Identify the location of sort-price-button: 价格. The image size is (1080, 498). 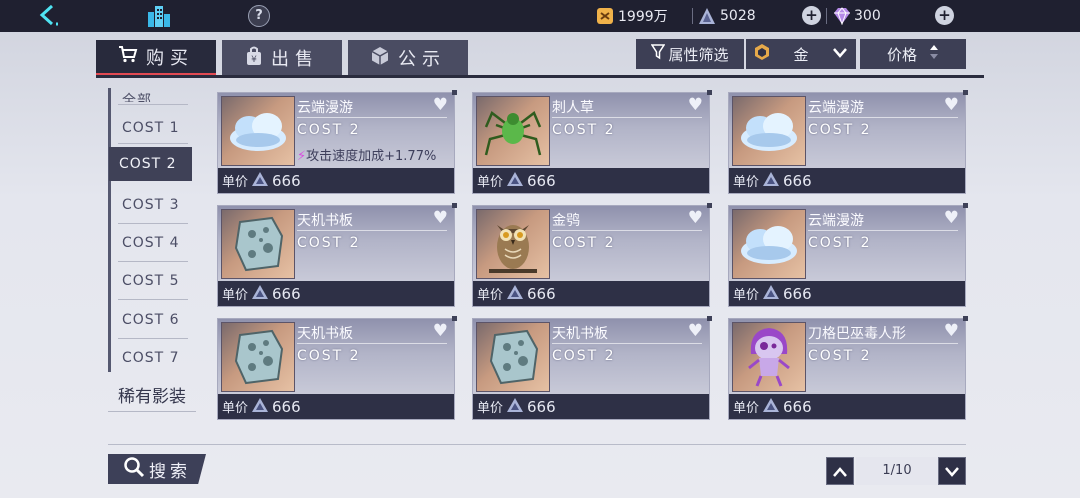
(913, 54).